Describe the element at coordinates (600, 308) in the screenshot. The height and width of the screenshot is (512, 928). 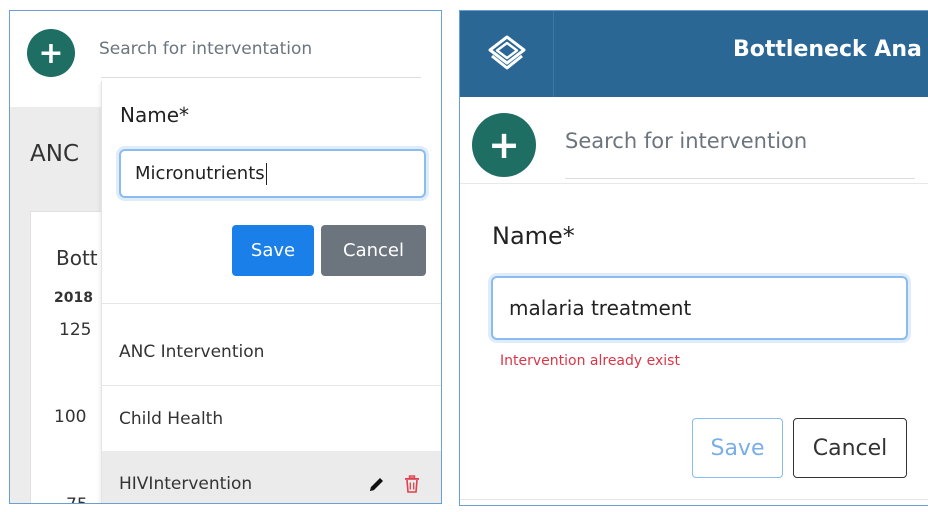
I see `name-input-value: malaria treatment` at that location.